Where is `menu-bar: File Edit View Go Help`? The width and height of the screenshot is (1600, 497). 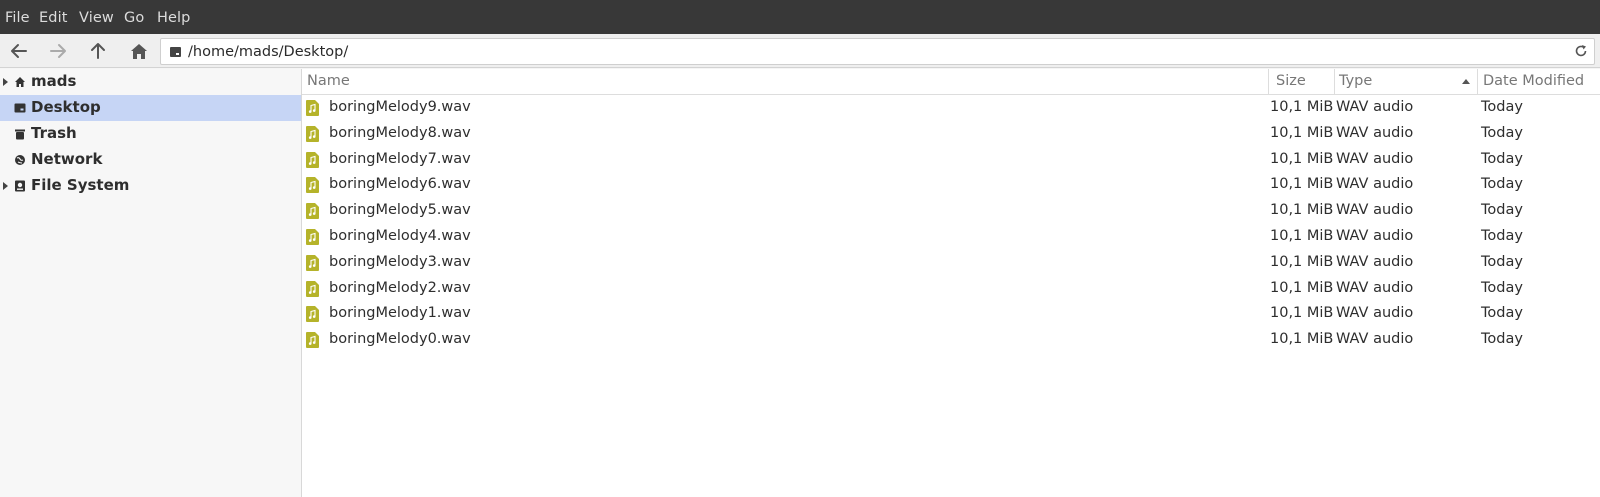
menu-bar: File Edit View Go Help is located at coordinates (800, 17).